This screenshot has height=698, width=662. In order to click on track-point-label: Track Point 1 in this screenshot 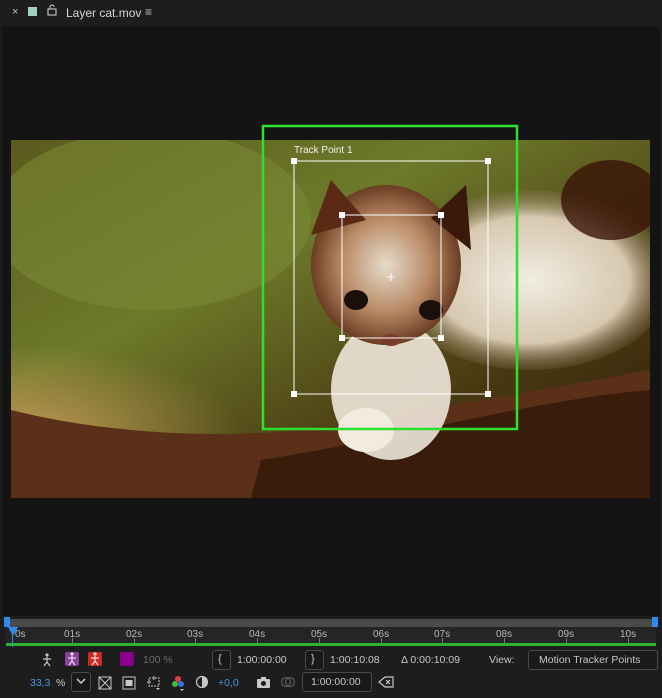, I will do `click(323, 150)`.